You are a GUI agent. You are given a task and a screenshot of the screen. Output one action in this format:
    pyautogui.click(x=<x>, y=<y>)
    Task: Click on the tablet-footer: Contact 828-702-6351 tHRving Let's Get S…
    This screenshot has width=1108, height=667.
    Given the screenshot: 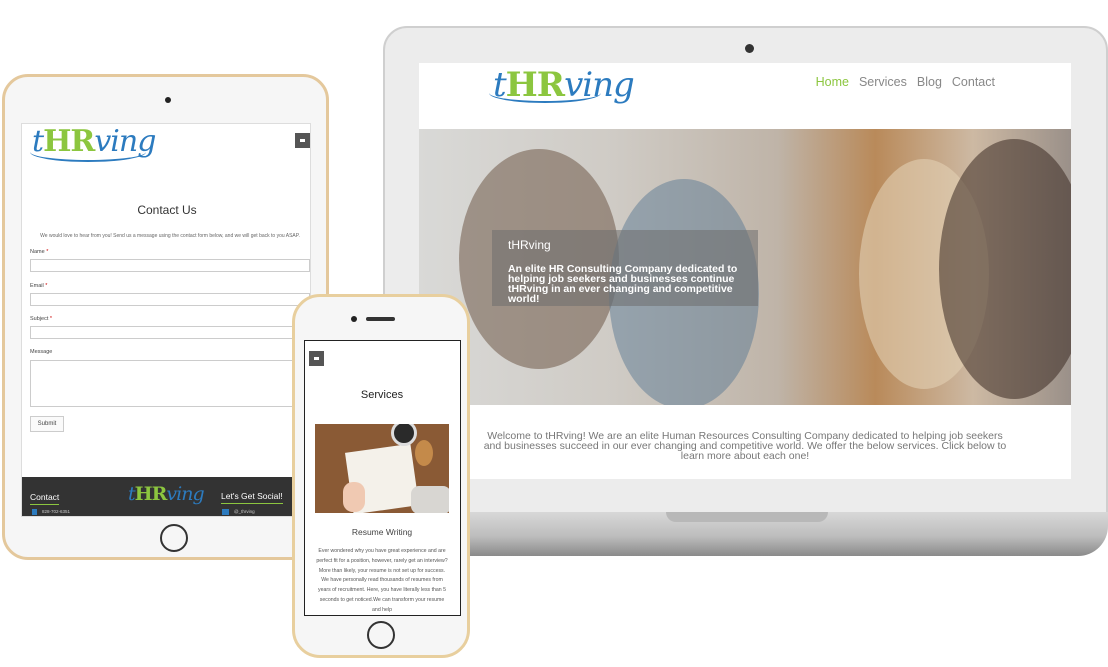 What is the action you would take?
    pyautogui.click(x=166, y=496)
    